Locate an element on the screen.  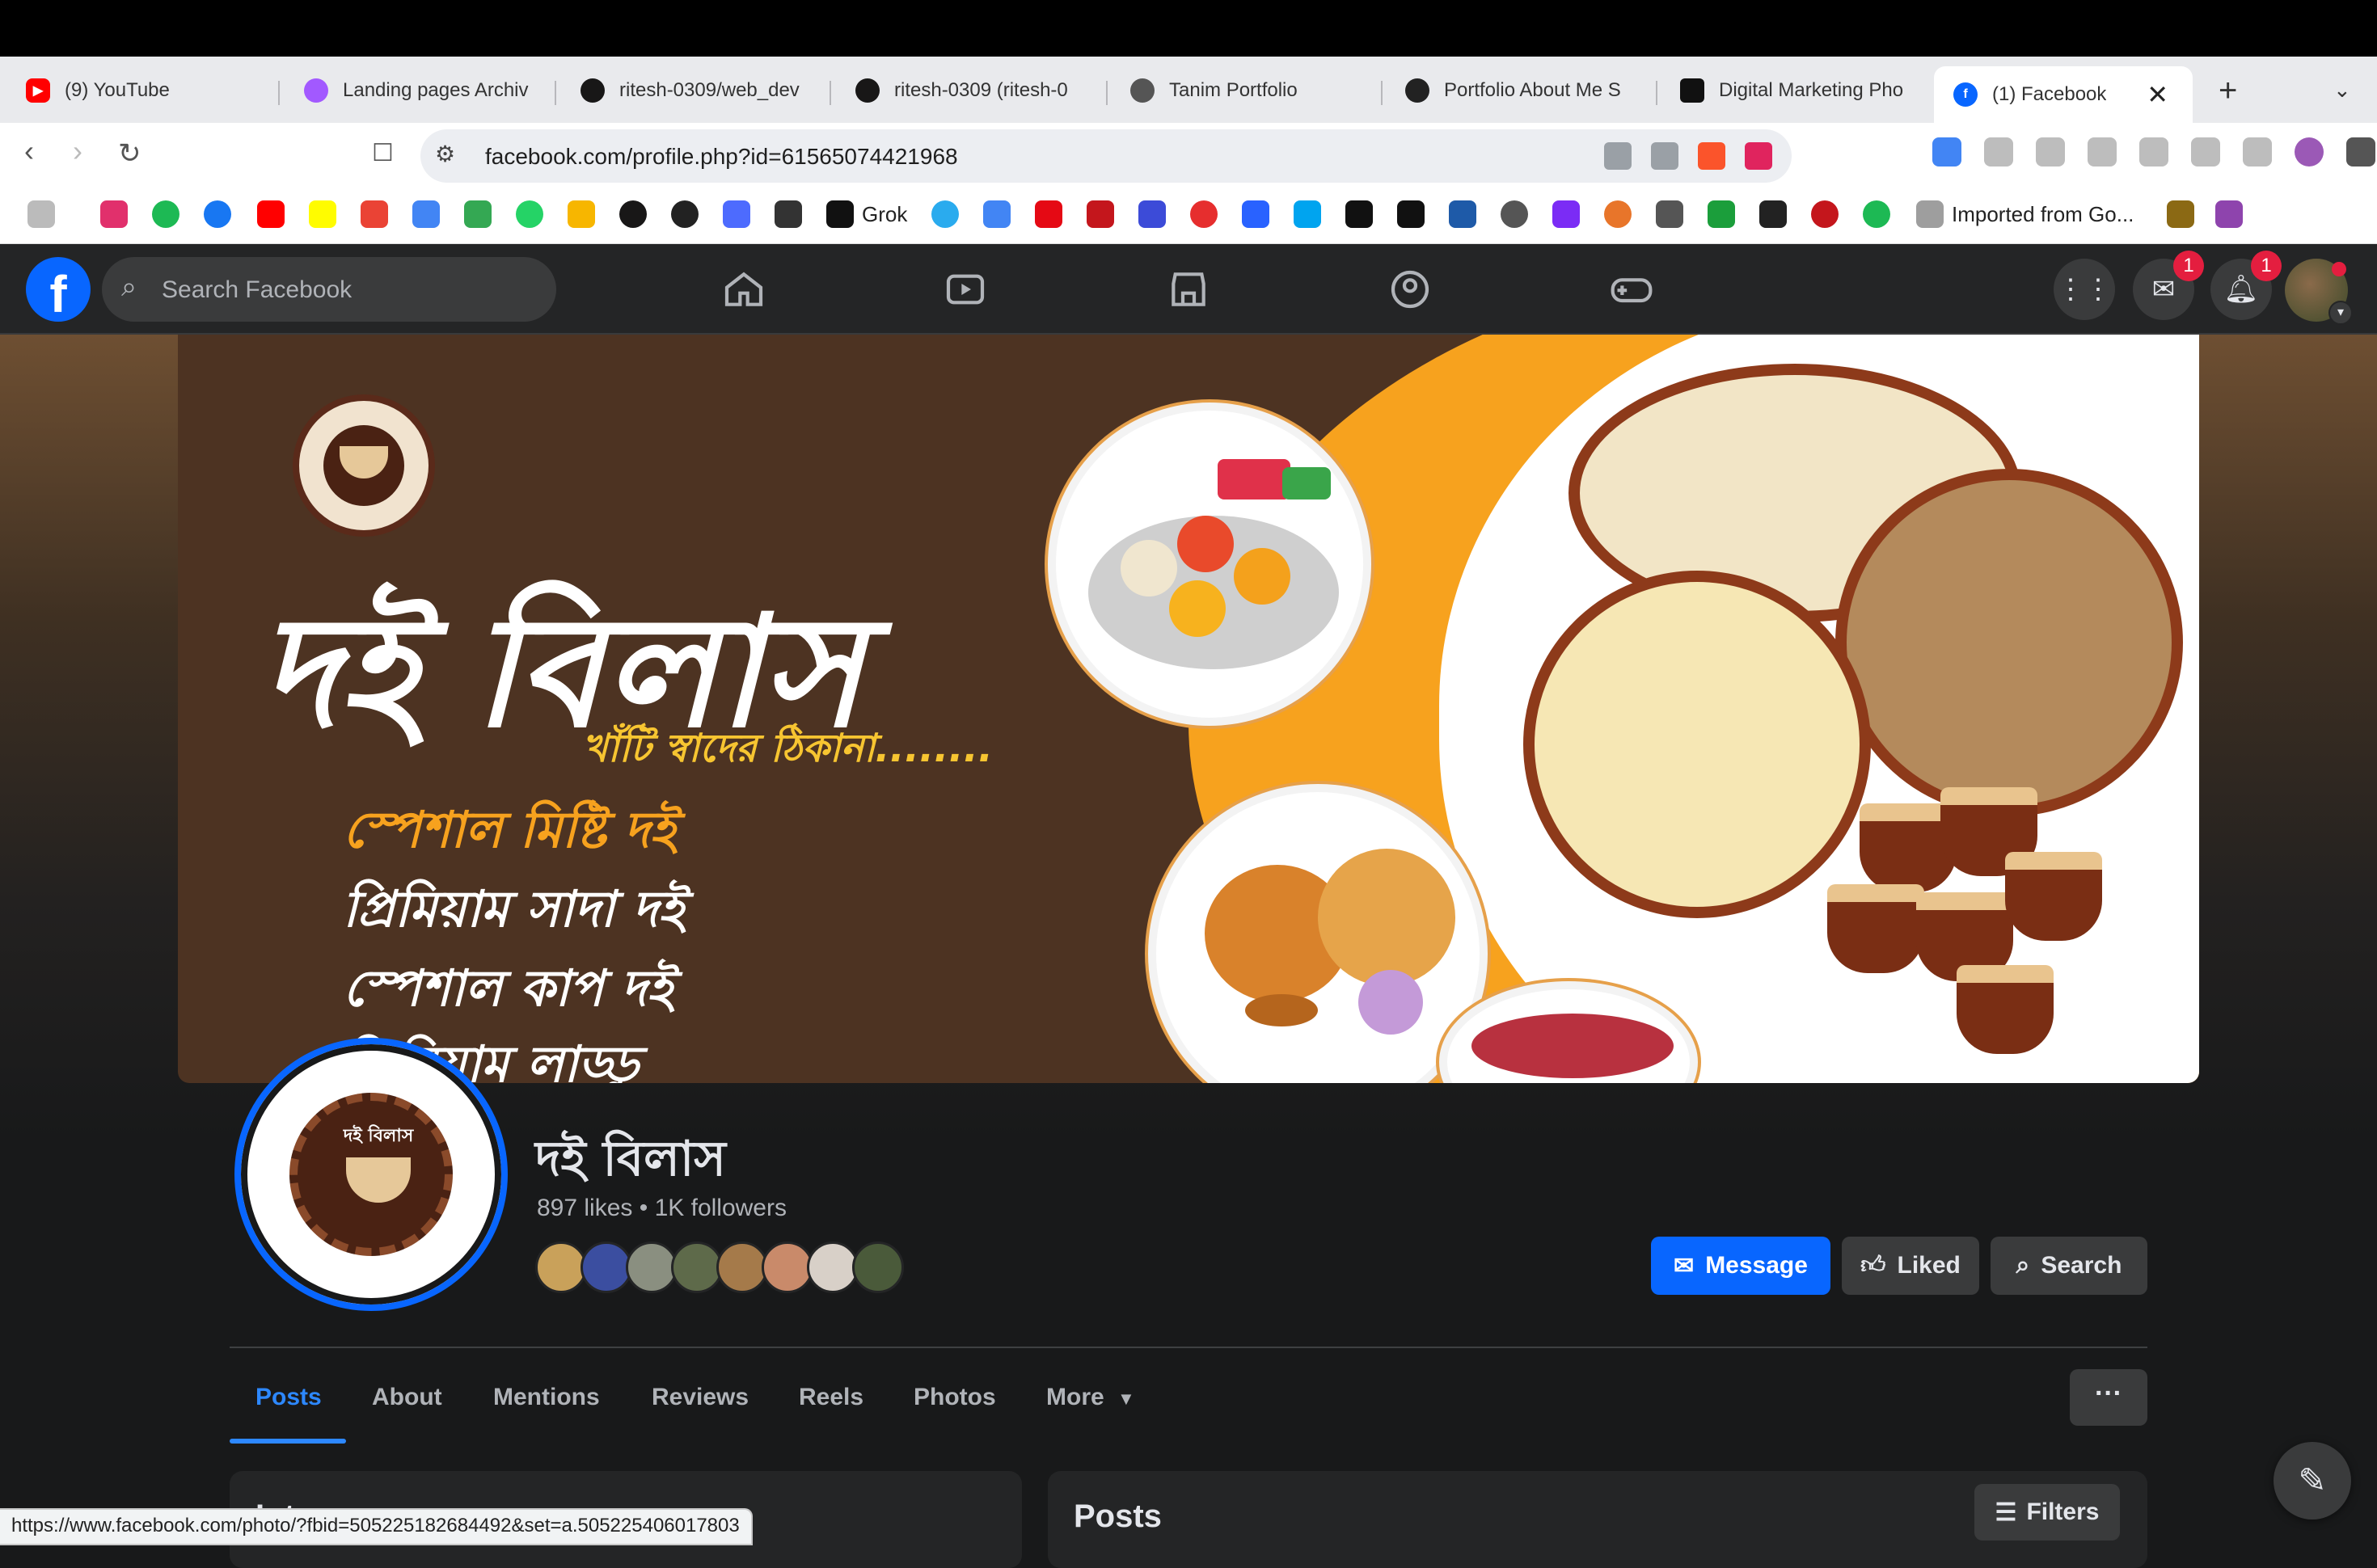
wallet-icon is located at coordinates (2153, 151).